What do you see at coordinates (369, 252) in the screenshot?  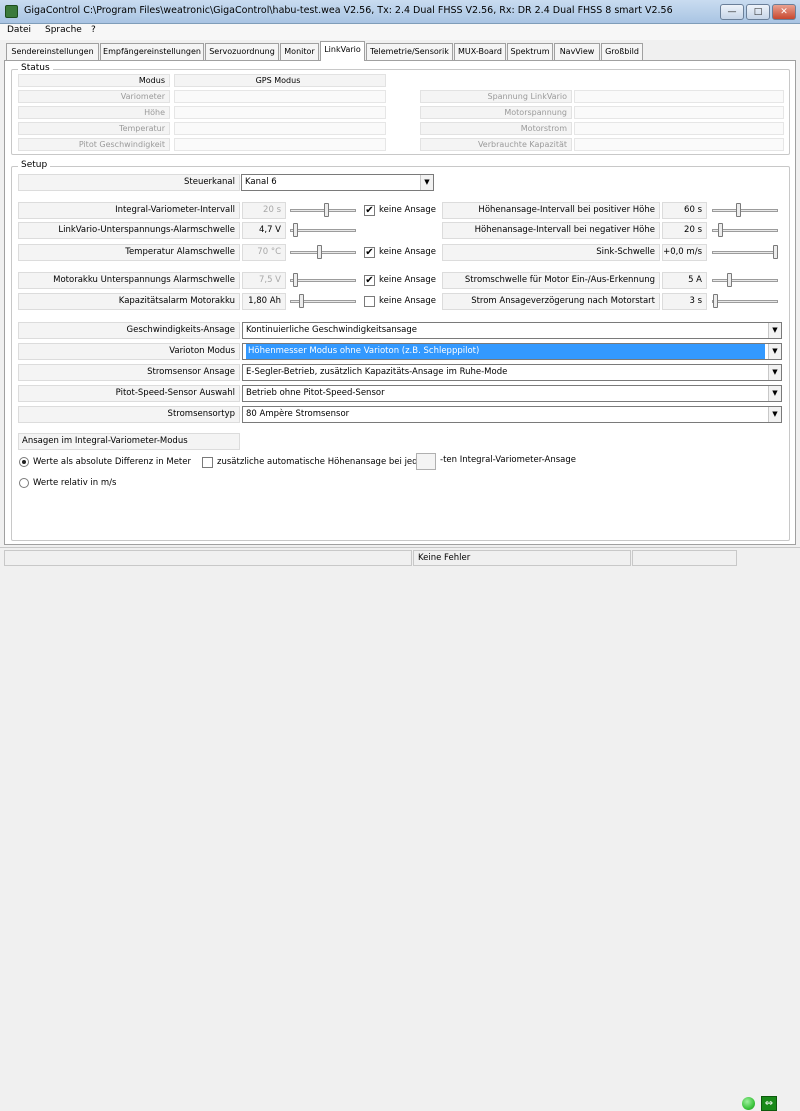 I see `temperatur-keine-ansage-checkbox: ✔` at bounding box center [369, 252].